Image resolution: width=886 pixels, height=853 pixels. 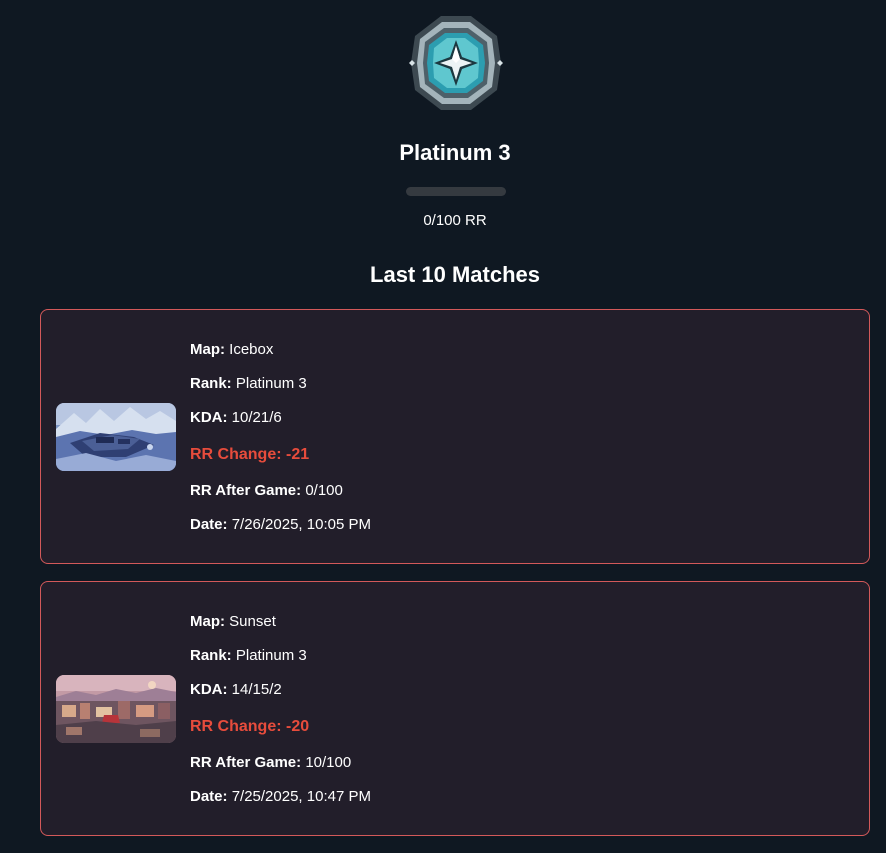 I want to click on match-date: Date: 7/26/2025, 10:05 PM, so click(x=280, y=525).